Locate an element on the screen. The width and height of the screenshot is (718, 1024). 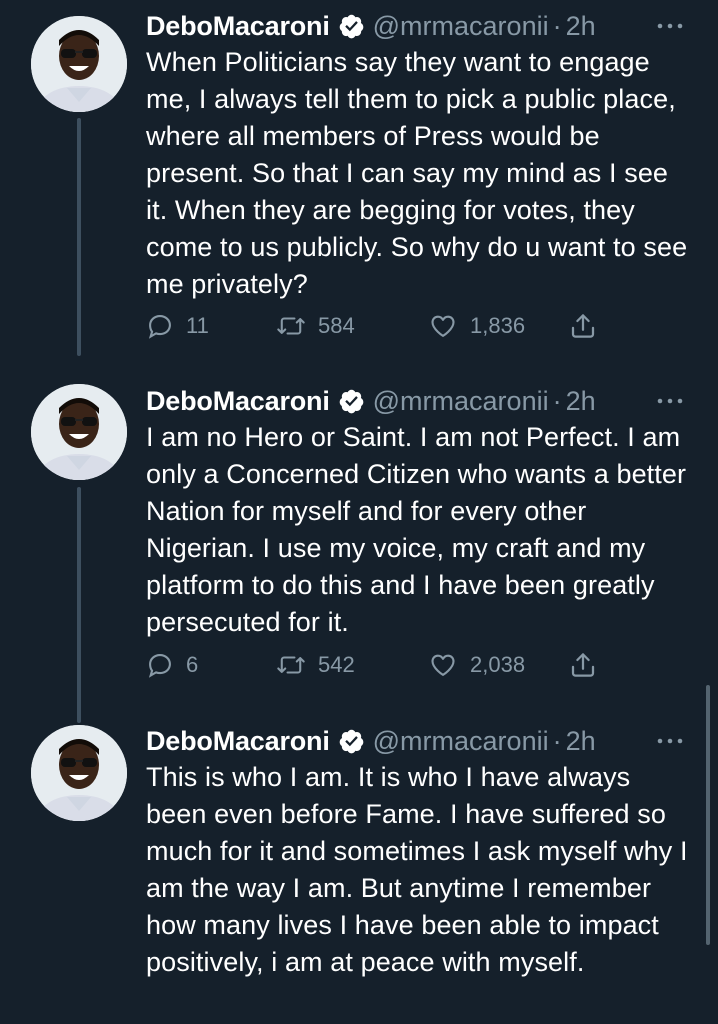
retweet-count: 584 is located at coordinates (336, 325).